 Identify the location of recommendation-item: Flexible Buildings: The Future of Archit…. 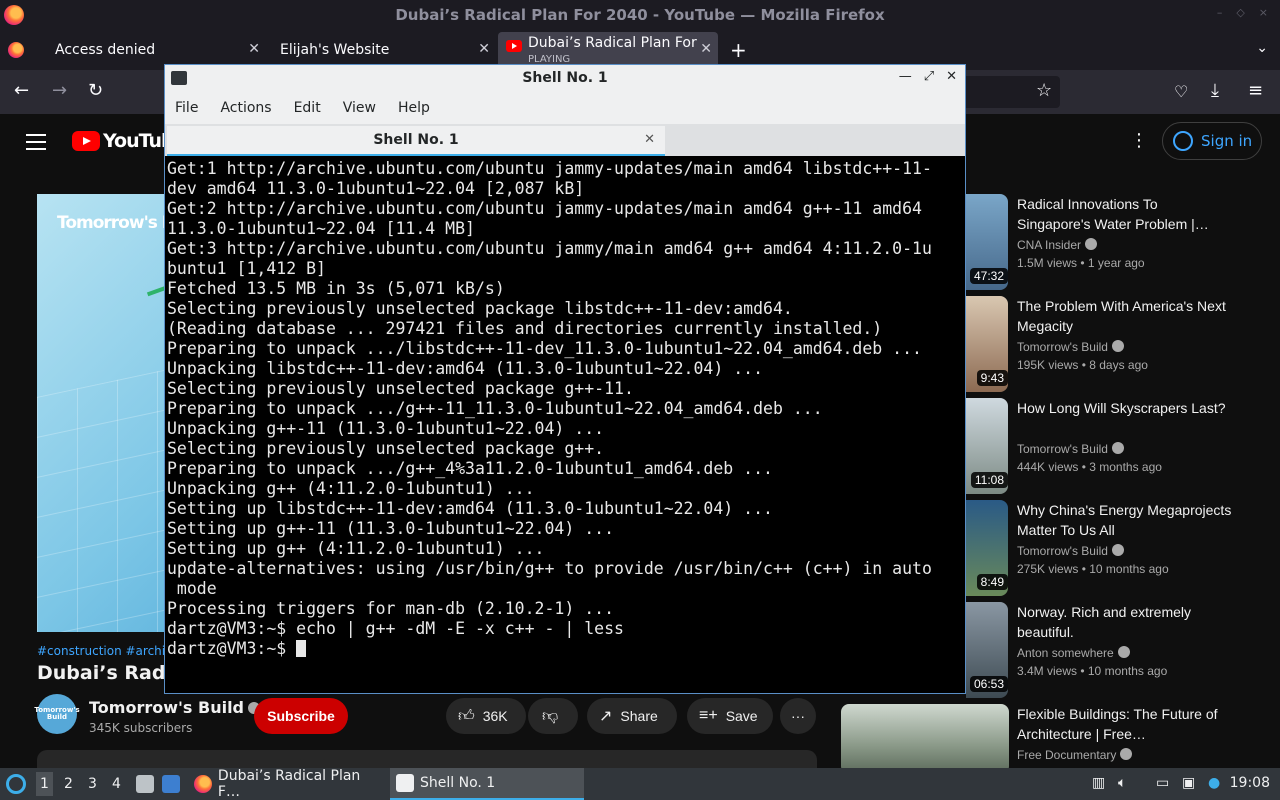
(1050, 736).